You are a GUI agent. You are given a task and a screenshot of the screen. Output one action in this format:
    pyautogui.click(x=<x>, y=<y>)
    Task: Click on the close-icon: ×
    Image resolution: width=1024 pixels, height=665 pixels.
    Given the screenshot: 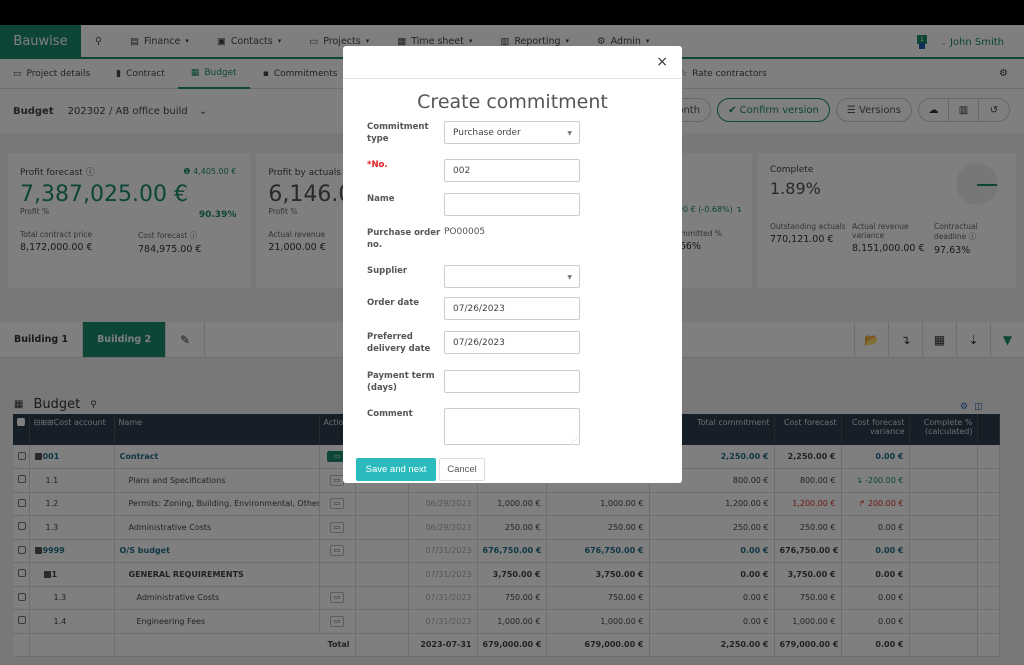 What is the action you would take?
    pyautogui.click(x=662, y=62)
    